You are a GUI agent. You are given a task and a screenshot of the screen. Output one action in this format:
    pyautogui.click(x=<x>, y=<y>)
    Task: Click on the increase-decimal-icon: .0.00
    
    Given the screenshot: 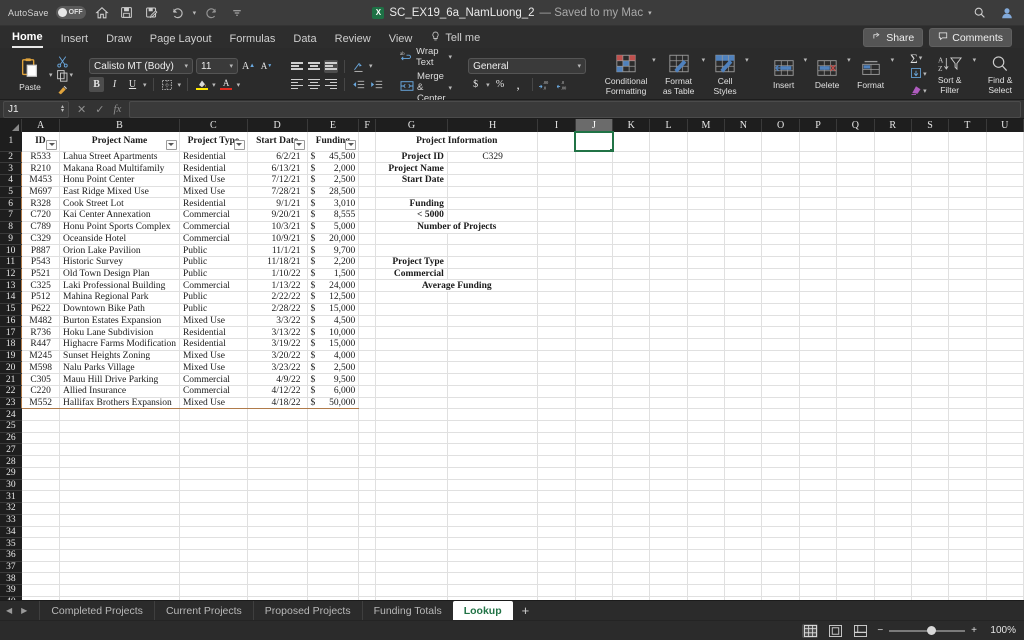 What is the action you would take?
    pyautogui.click(x=564, y=84)
    